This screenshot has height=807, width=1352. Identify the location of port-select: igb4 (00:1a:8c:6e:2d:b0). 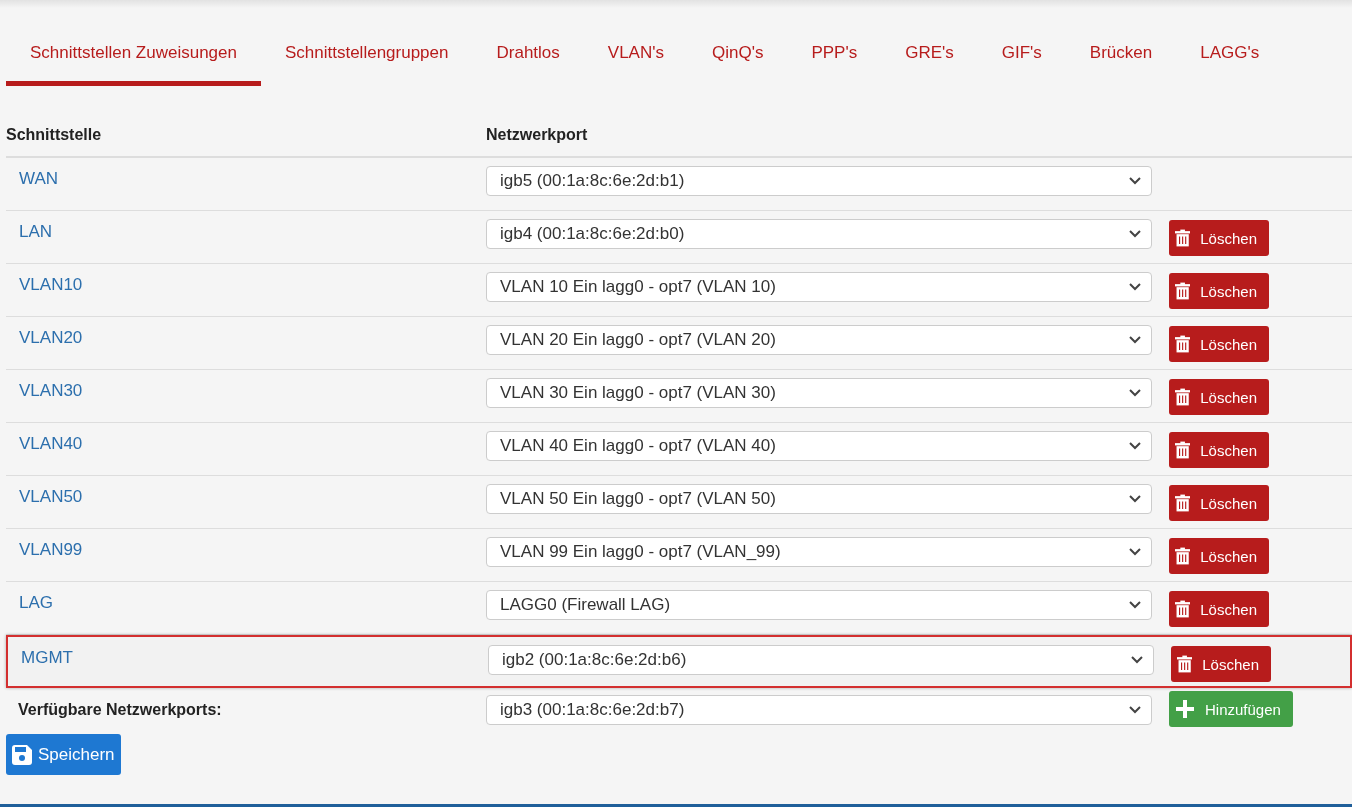
(819, 234).